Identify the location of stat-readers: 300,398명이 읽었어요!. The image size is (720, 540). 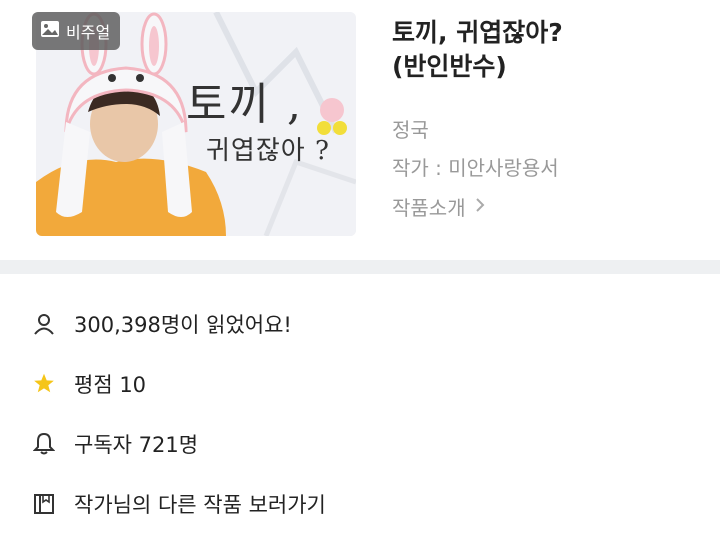
(360, 324).